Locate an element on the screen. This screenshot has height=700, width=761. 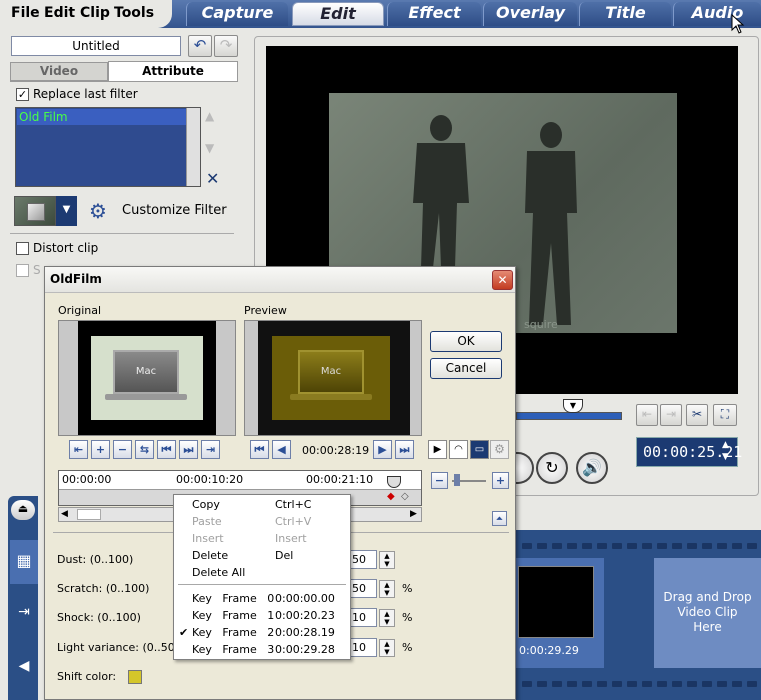
filter-list-scrollbar is located at coordinates (193, 147).